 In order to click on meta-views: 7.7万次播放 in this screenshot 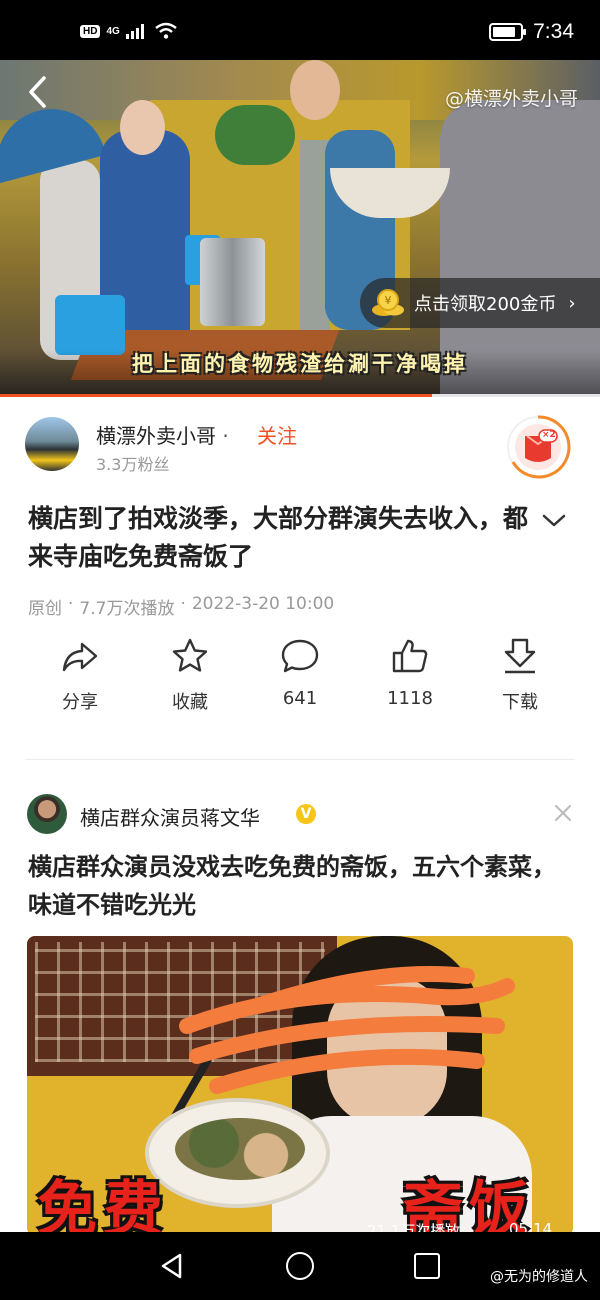, I will do `click(127, 609)`.